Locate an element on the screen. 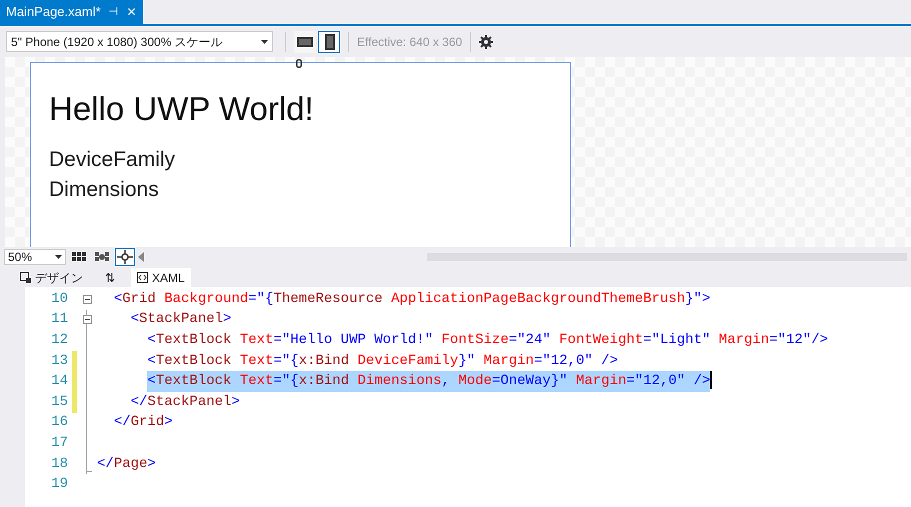 This screenshot has height=507, width=911. code-text: <StackPanel> is located at coordinates (181, 320).